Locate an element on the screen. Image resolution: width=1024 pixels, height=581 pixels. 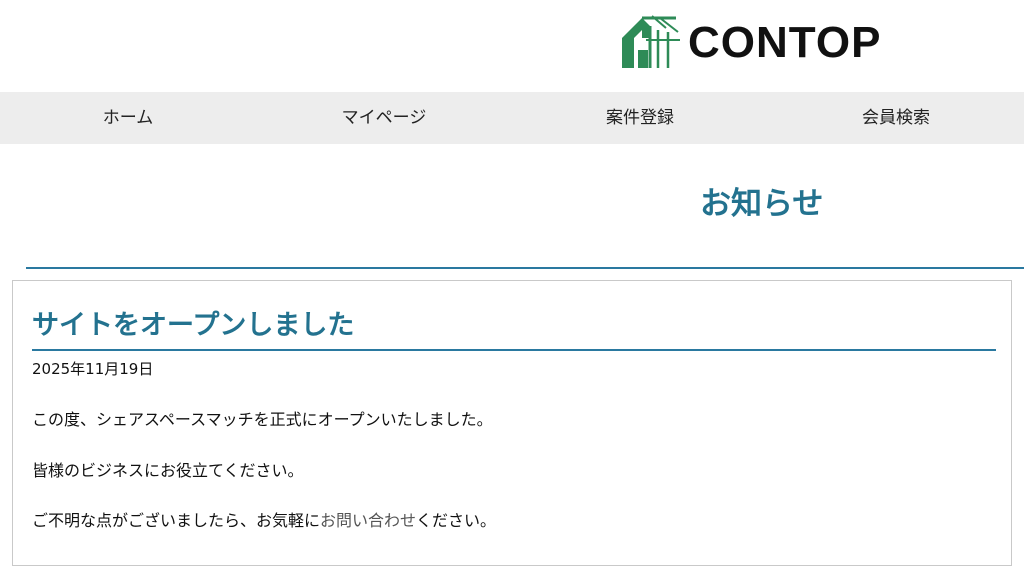
house-icon is located at coordinates (651, 41).